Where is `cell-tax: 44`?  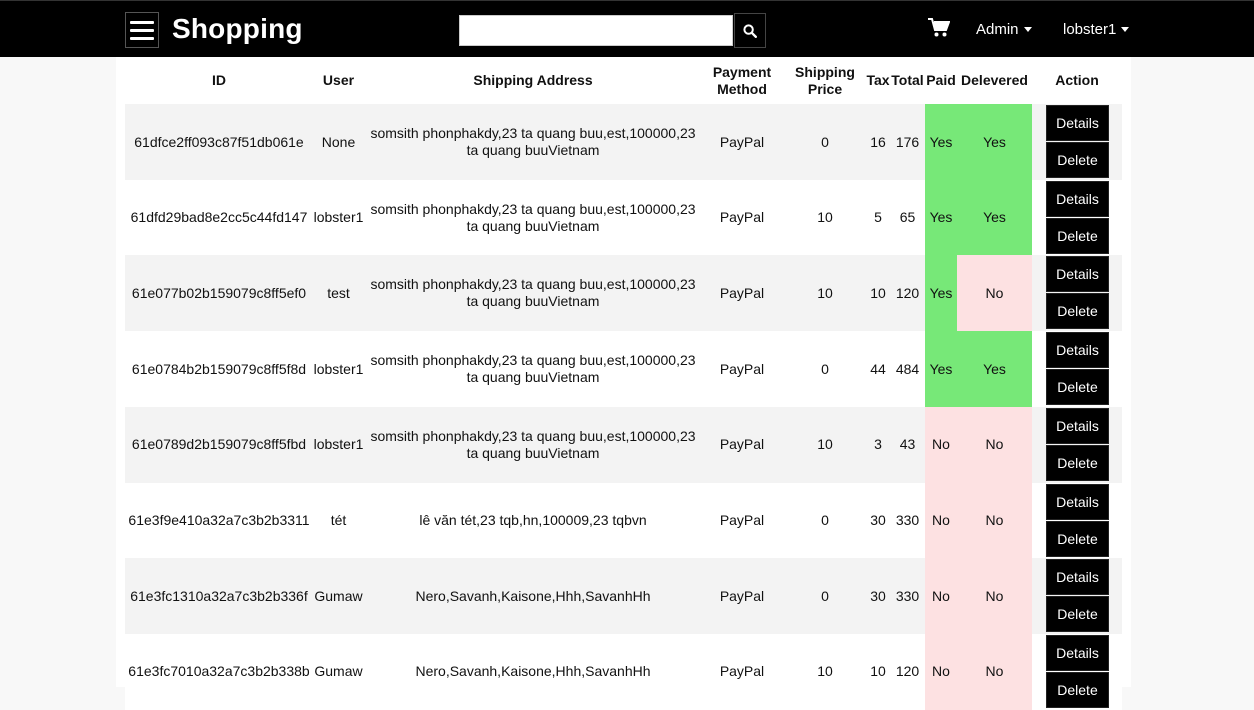
cell-tax: 44 is located at coordinates (878, 368).